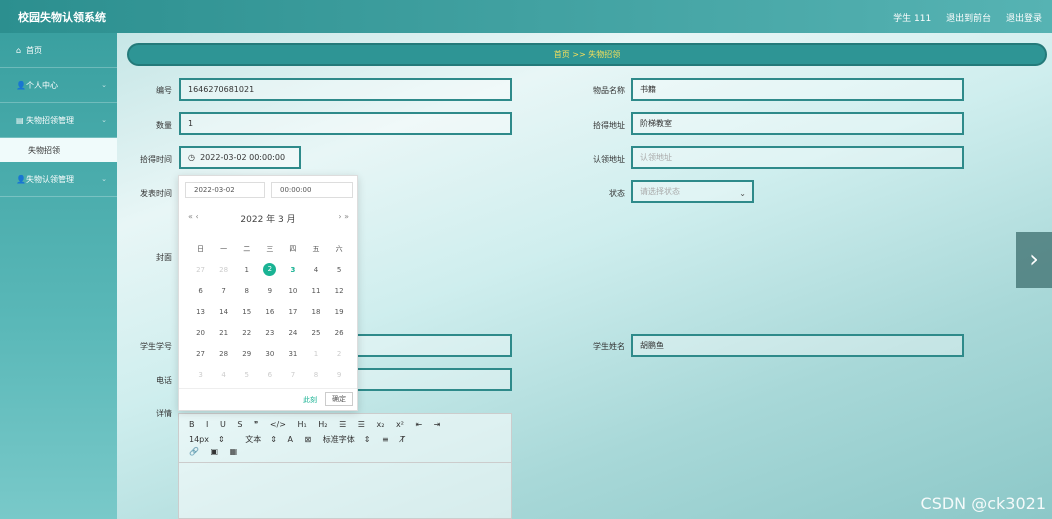 The width and height of the screenshot is (1052, 519). I want to click on link-icon: 🔗, so click(194, 451).